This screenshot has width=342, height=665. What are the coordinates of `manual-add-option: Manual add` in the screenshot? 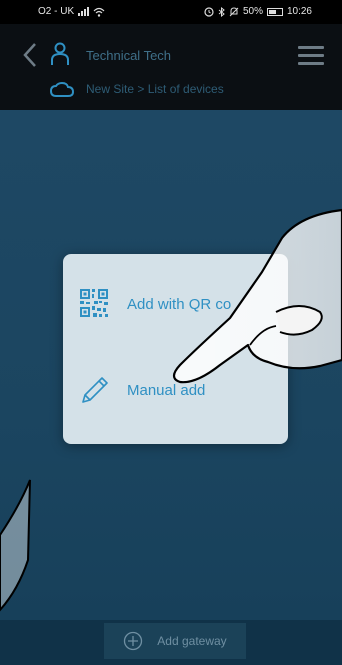 It's located at (175, 390).